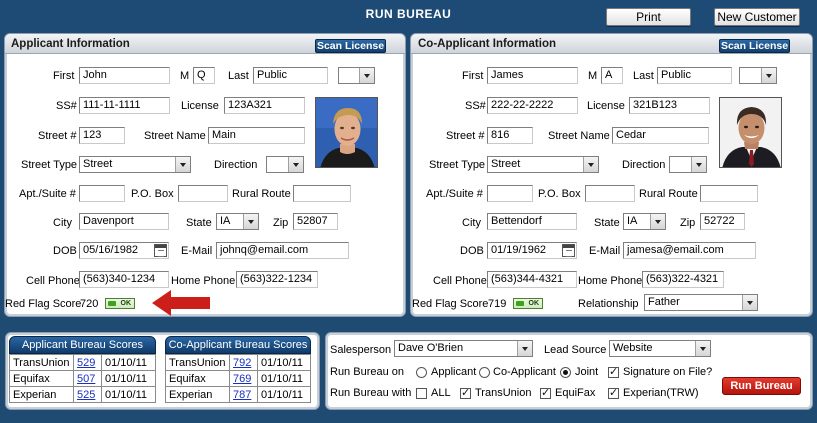 The width and height of the screenshot is (817, 423). What do you see at coordinates (371, 393) in the screenshot?
I see `run-with-label: Run Bureau with` at bounding box center [371, 393].